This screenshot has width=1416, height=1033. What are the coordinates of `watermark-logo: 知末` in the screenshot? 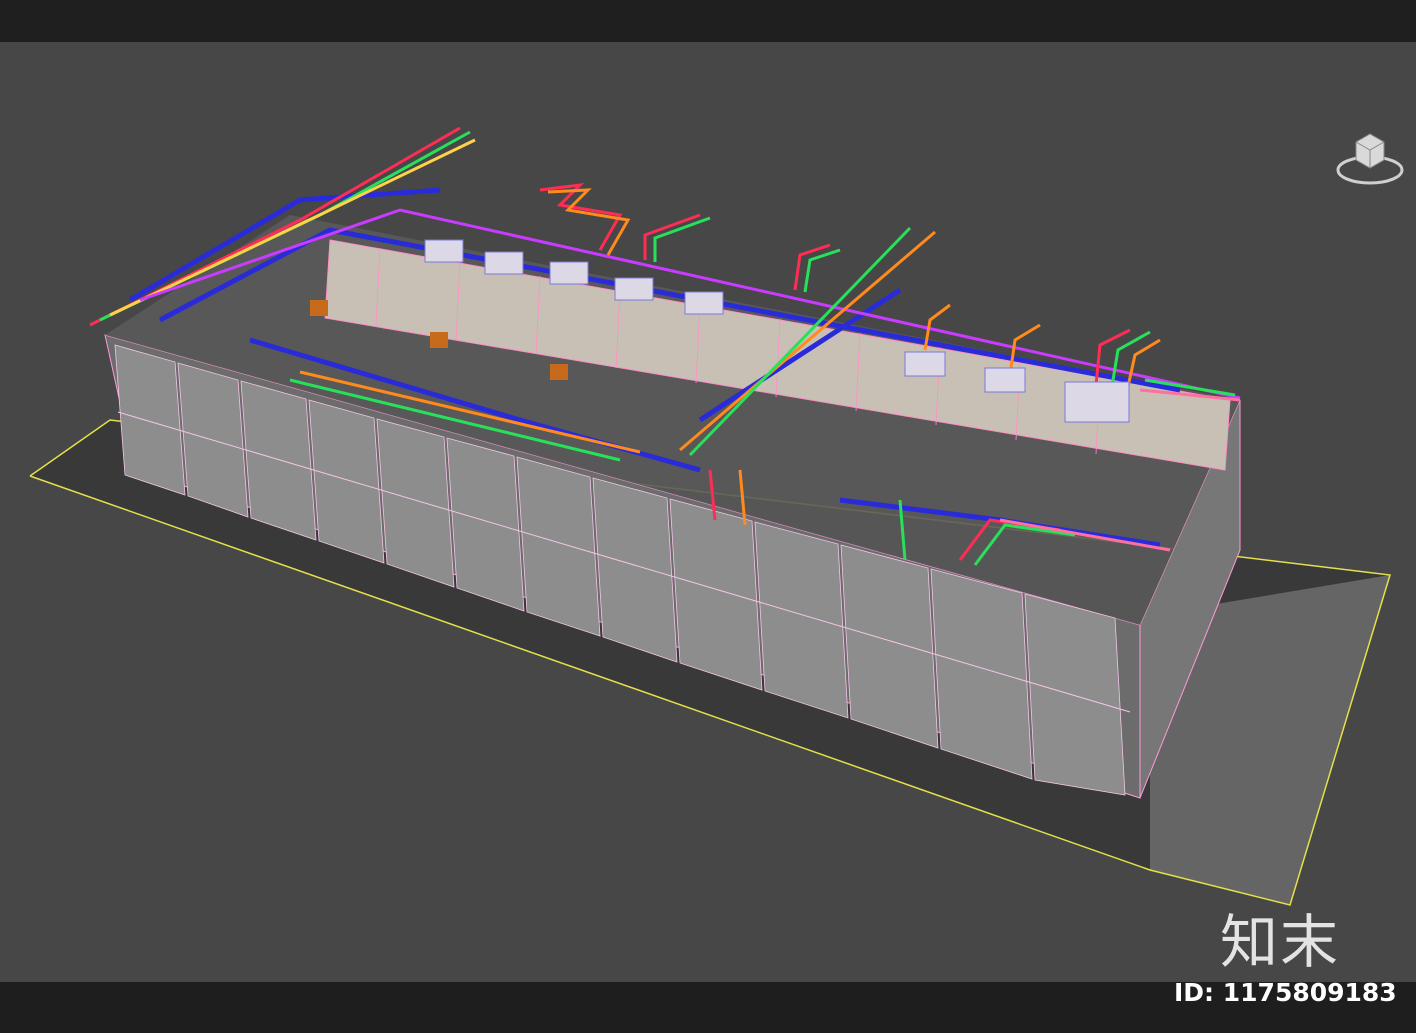 It's located at (1280, 942).